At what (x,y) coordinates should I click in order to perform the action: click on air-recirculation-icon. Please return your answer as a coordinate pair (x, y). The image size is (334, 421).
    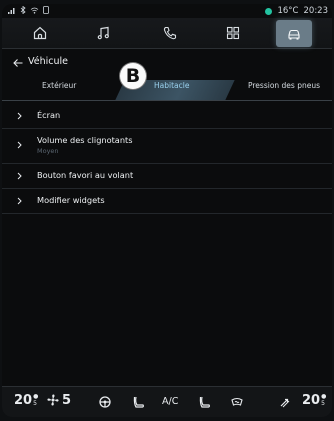
    Looking at the image, I should click on (285, 402).